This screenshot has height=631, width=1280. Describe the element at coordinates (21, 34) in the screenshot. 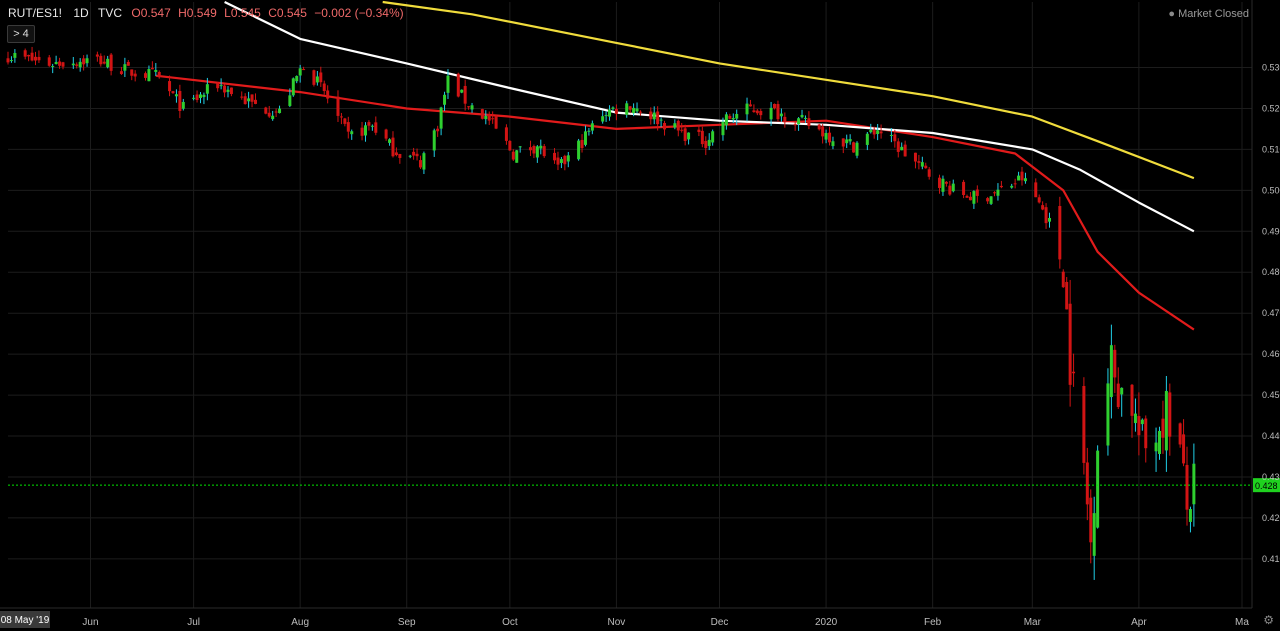

I see `indicators-toggle-button: > 4` at that location.